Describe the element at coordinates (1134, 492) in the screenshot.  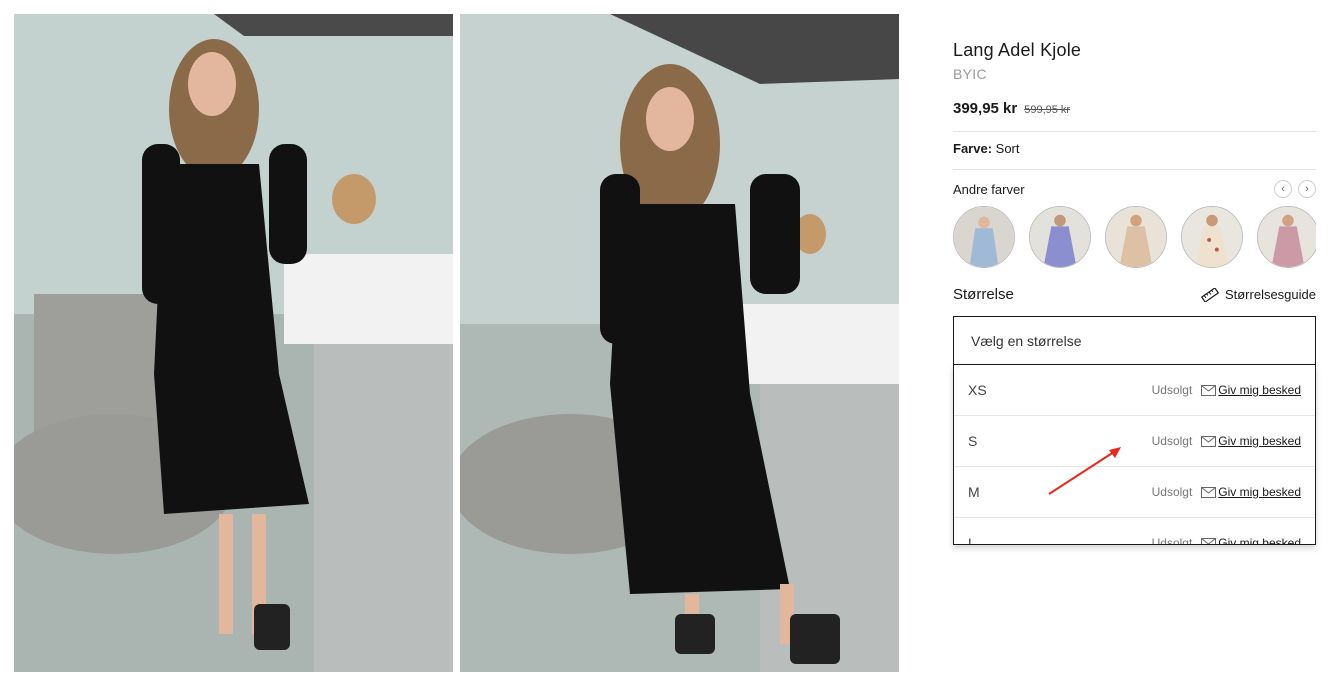
I see `size-option-m: M Udsolgt Giv mig besked` at that location.